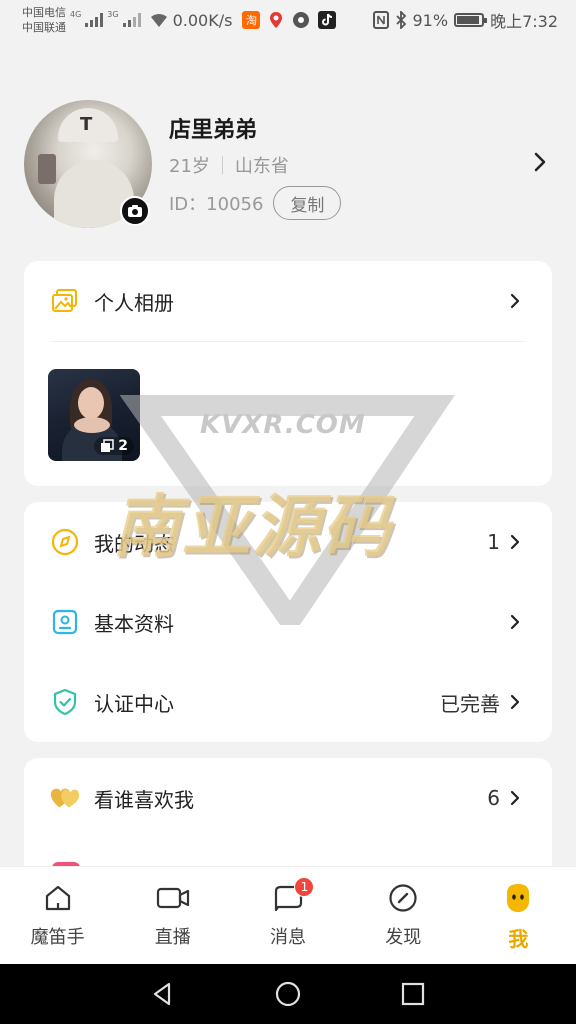 Image resolution: width=576 pixels, height=1024 pixels. What do you see at coordinates (518, 915) in the screenshot?
I see `tab-me: 我` at bounding box center [518, 915].